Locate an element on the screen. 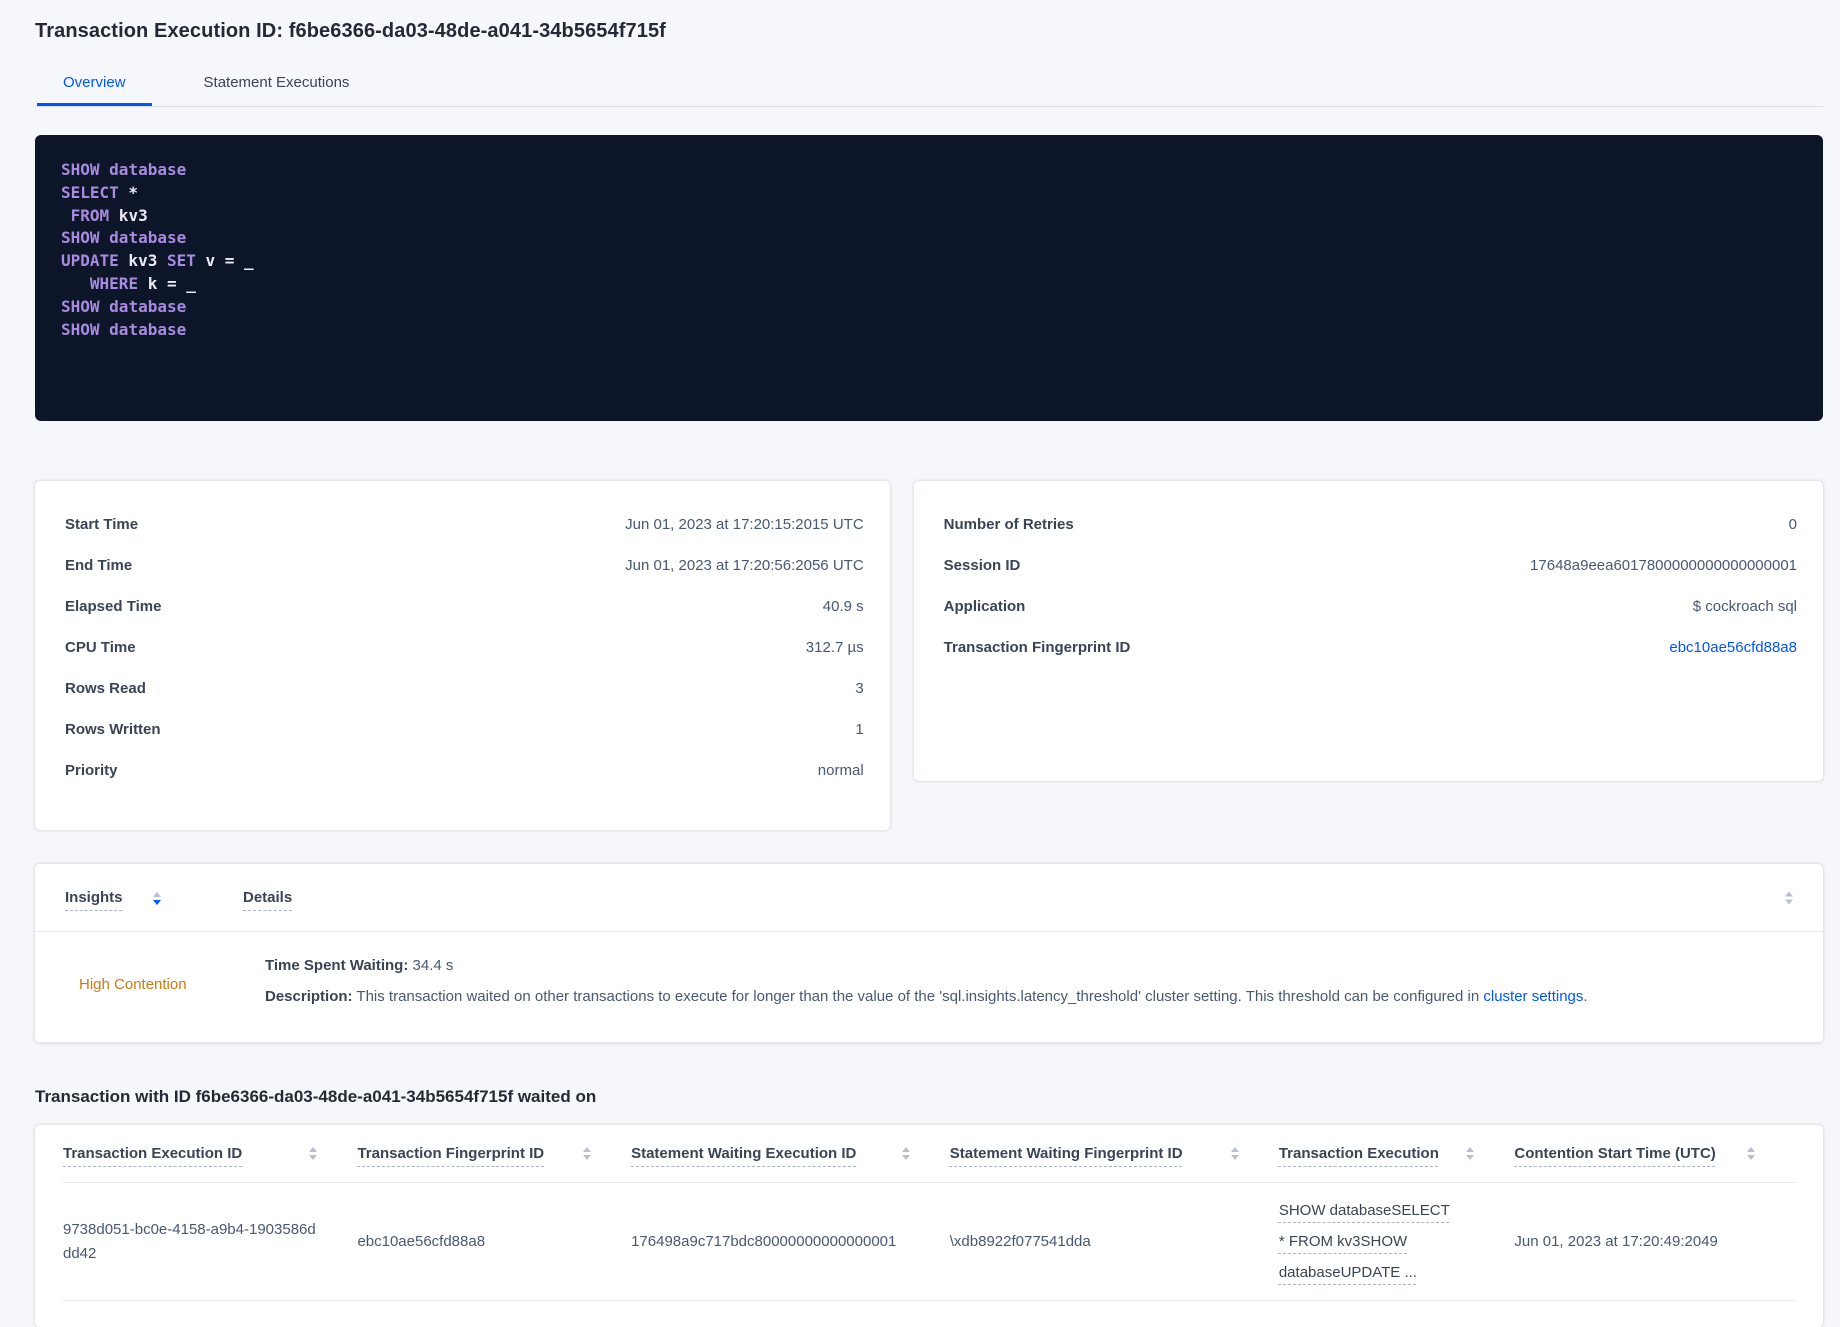 The height and width of the screenshot is (1327, 1840). column-header-transaction-fingerprint-id: Transaction Fingerprint ID is located at coordinates (494, 1153).